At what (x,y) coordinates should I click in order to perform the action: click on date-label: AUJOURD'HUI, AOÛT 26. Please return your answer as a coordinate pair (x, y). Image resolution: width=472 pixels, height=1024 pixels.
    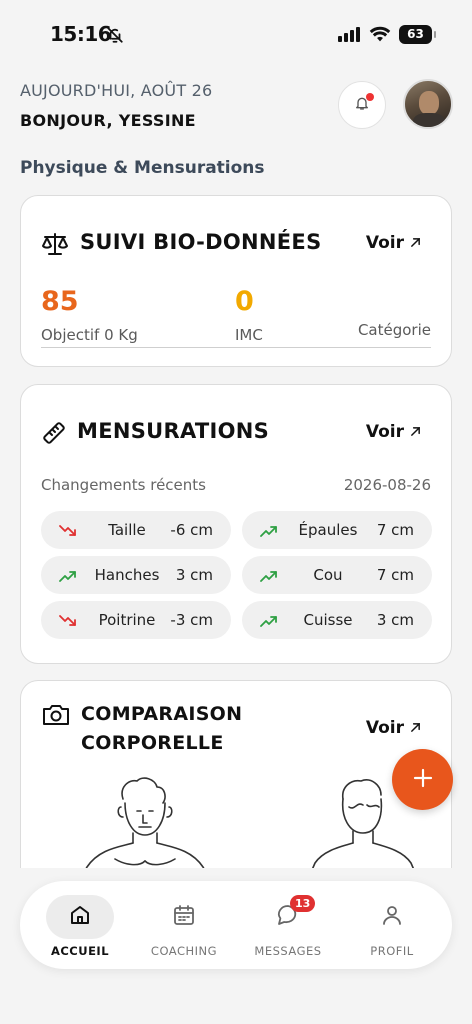
    Looking at the image, I should click on (116, 90).